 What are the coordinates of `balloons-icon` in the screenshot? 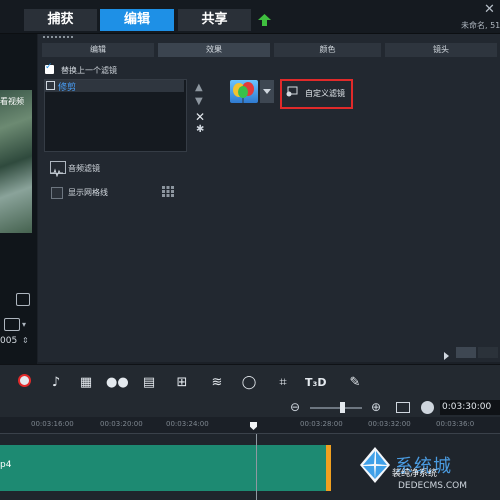 It's located at (243, 92).